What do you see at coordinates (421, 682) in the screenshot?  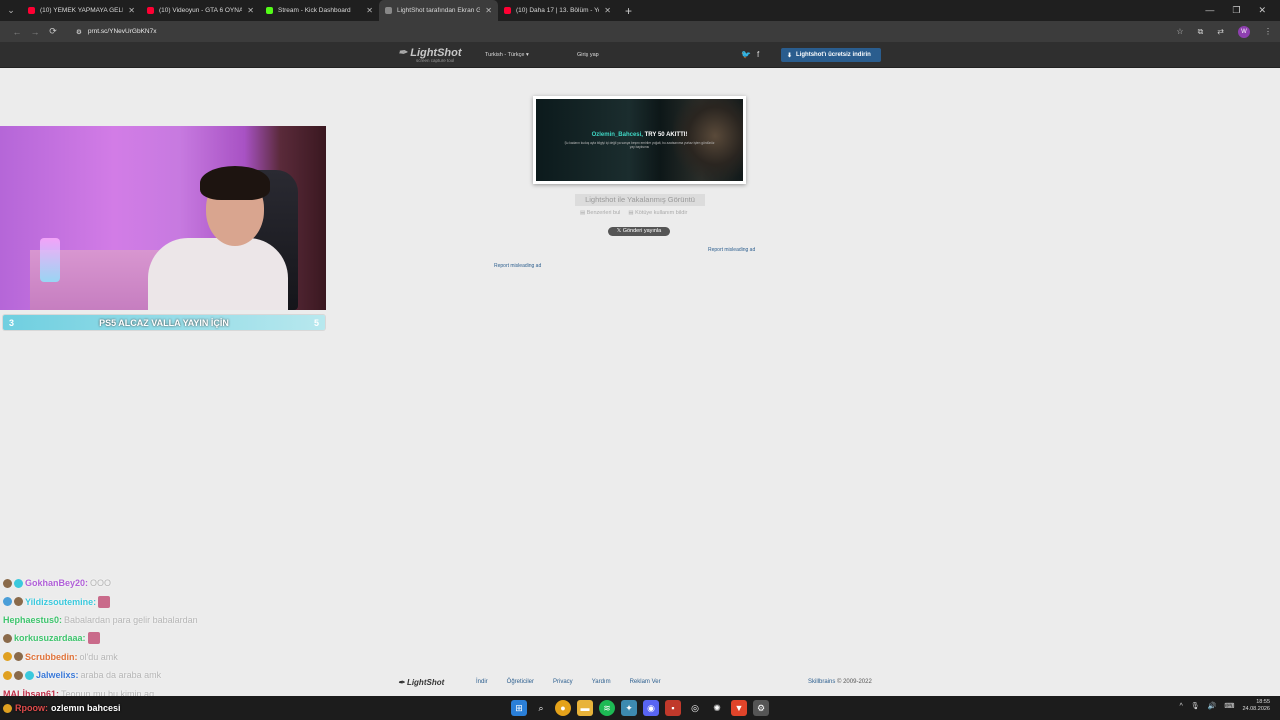 I see `footer-logo: ✒ LightShot` at bounding box center [421, 682].